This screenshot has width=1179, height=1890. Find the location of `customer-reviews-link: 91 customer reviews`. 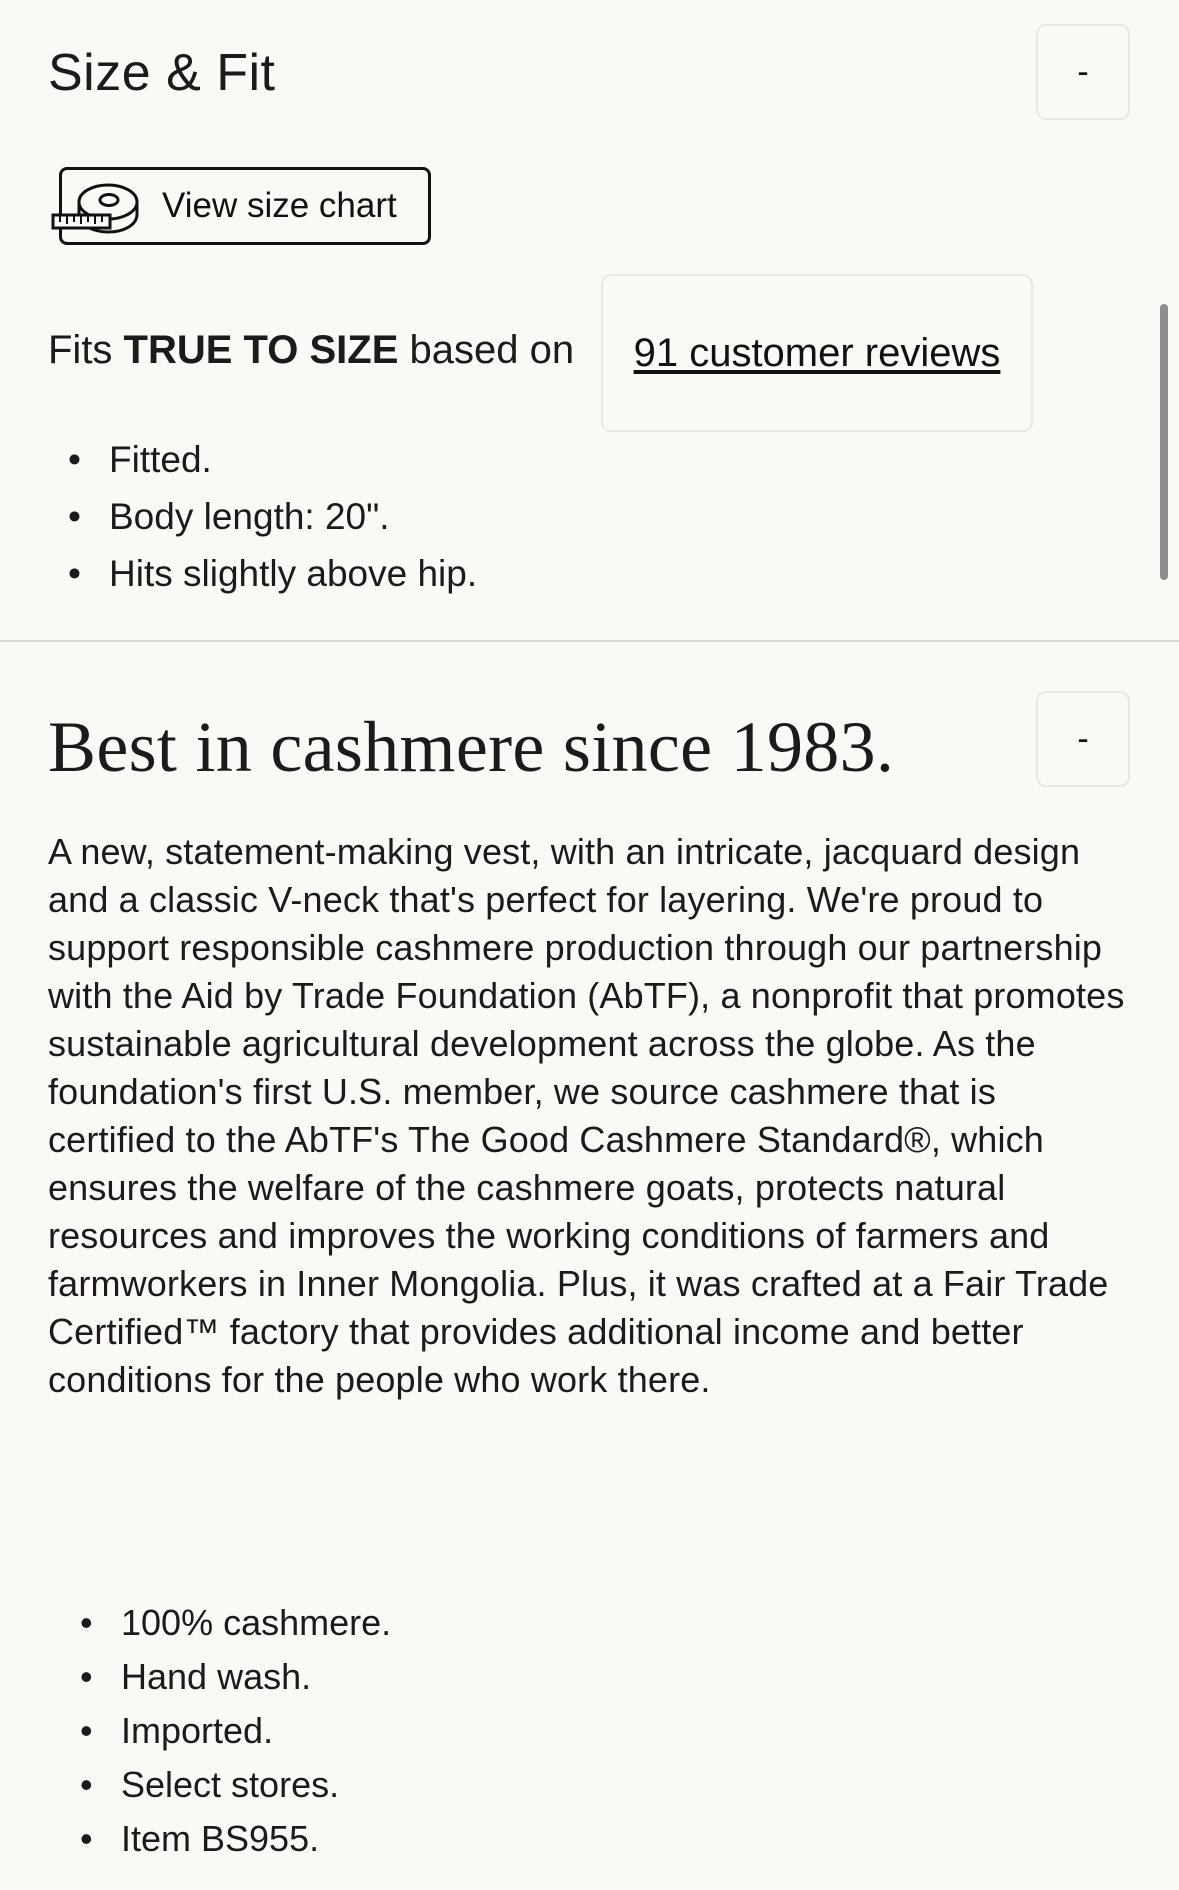

customer-reviews-link: 91 customer reviews is located at coordinates (817, 353).